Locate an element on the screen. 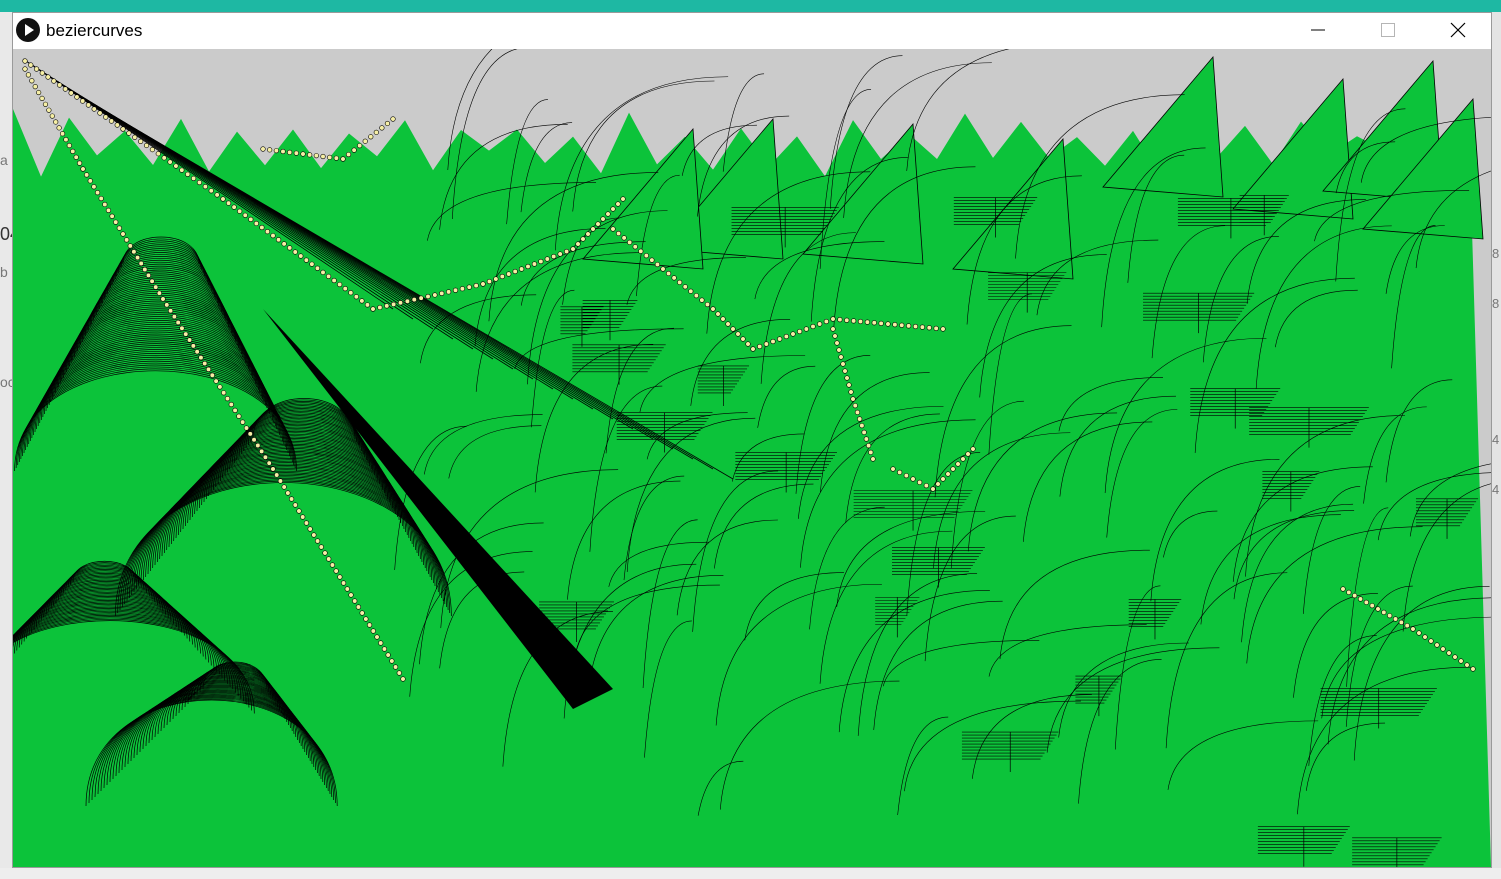 This screenshot has height=879, width=1501. maximize-button is located at coordinates (1388, 30).